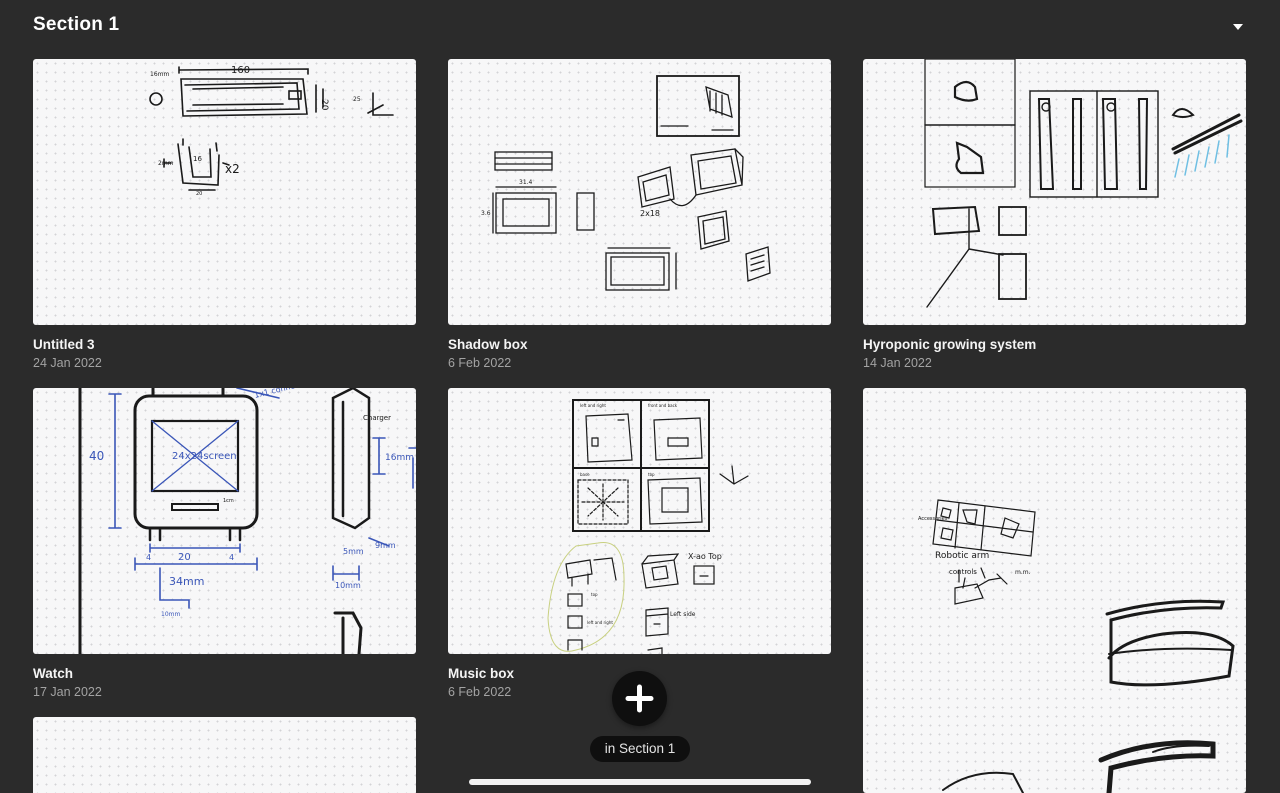  I want to click on sketch-text: Left side, so click(683, 614).